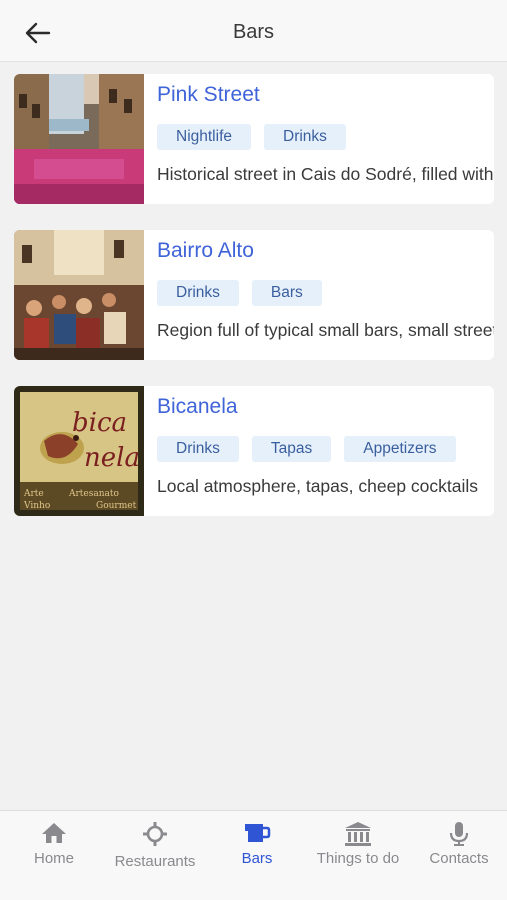 The image size is (507, 900). I want to click on bairro-alto-photo, so click(79, 295).